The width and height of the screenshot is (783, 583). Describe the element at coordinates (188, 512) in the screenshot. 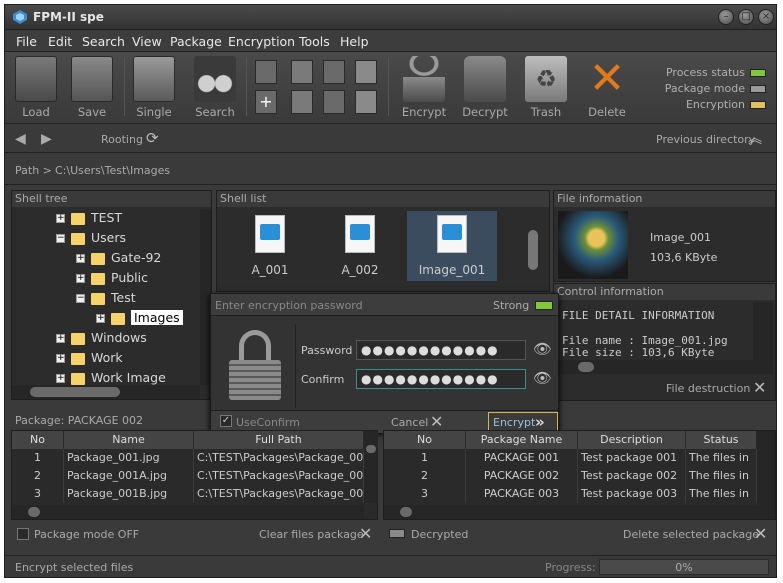

I see `package-files-hscrollbar` at that location.